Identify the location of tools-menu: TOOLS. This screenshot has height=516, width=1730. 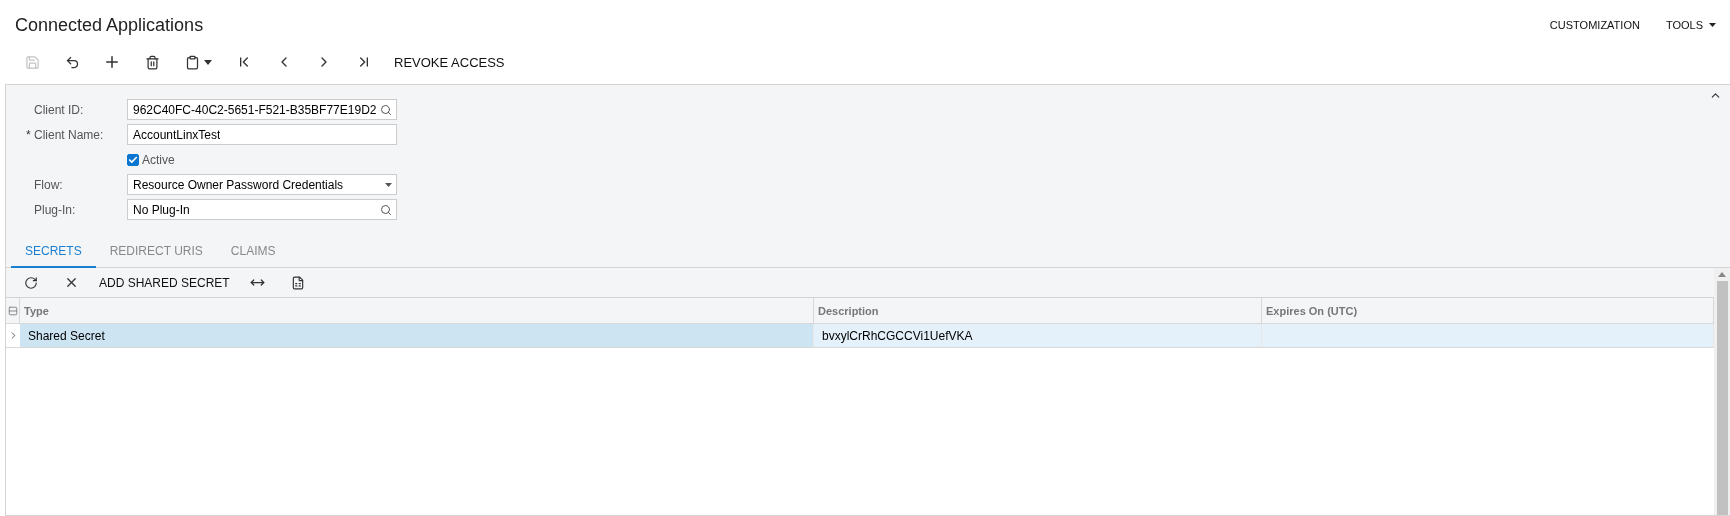
(1690, 25).